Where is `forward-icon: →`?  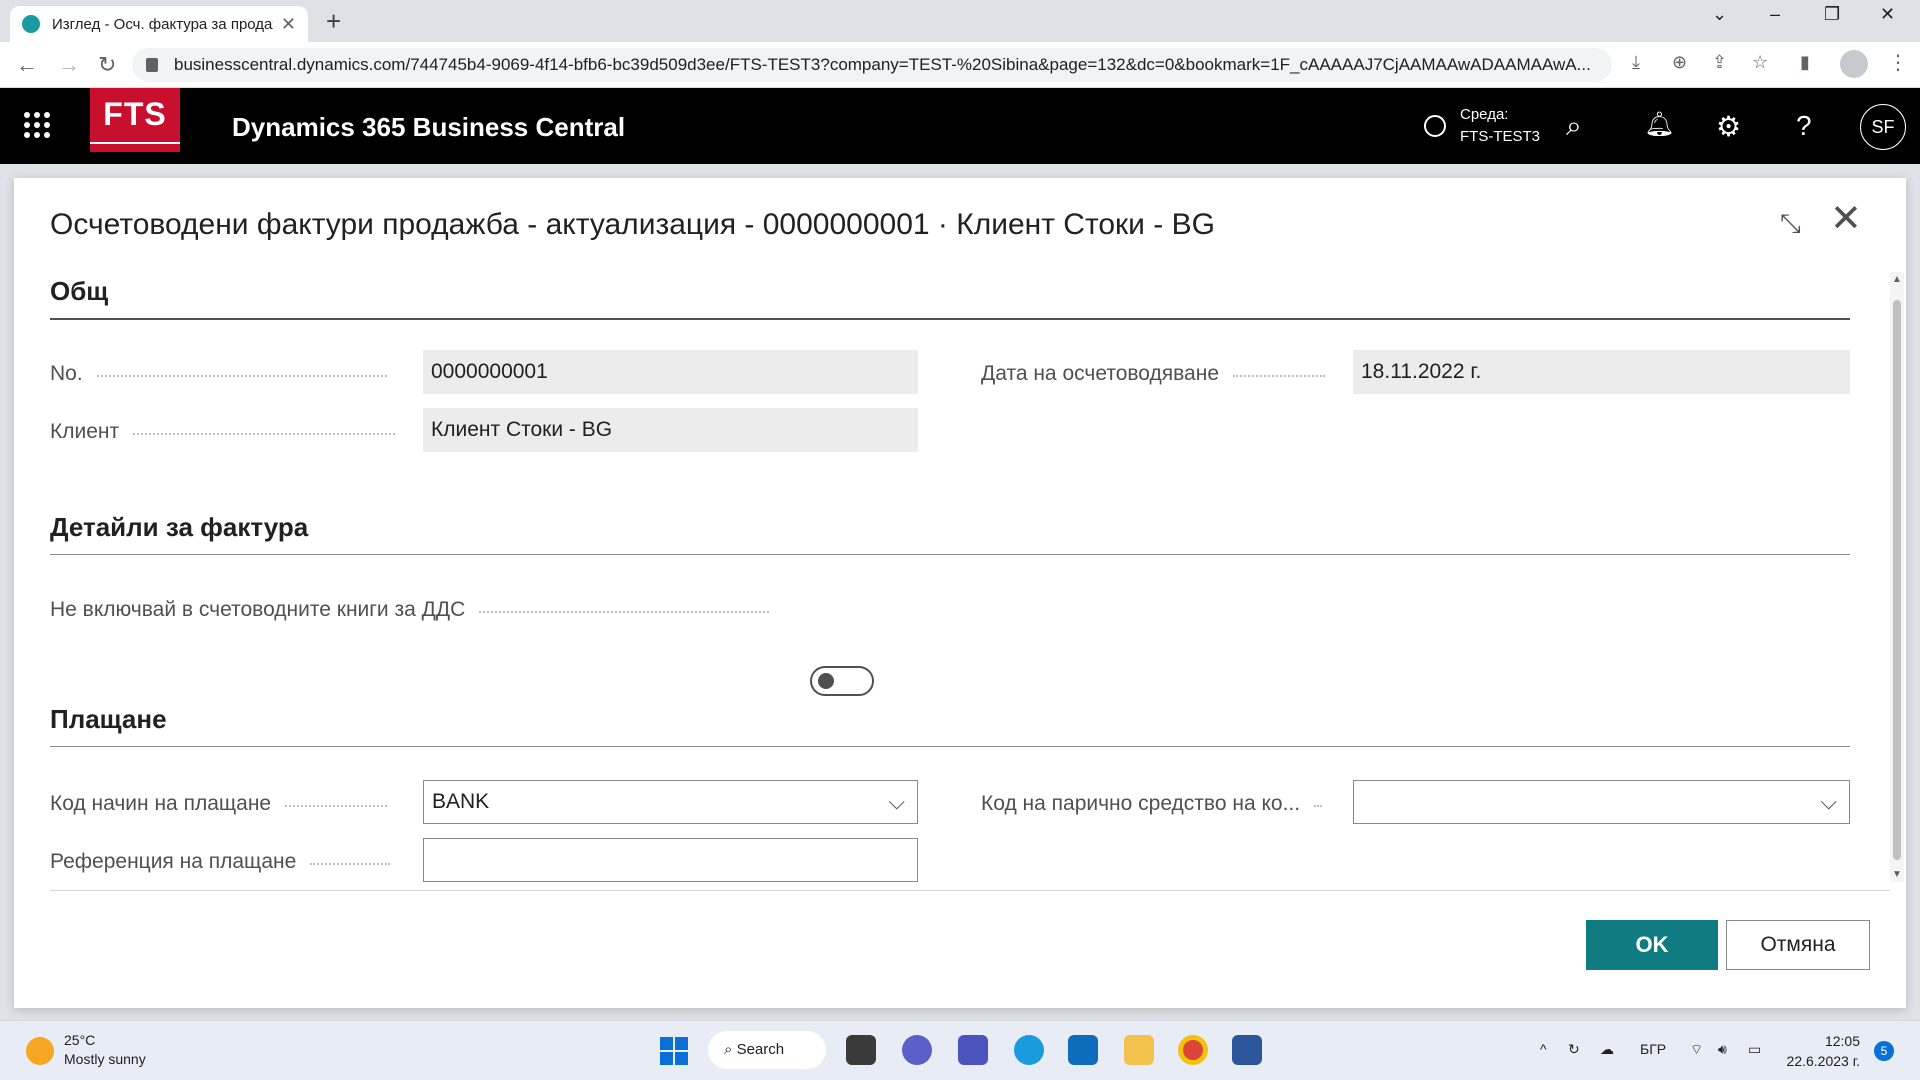 forward-icon: → is located at coordinates (69, 65).